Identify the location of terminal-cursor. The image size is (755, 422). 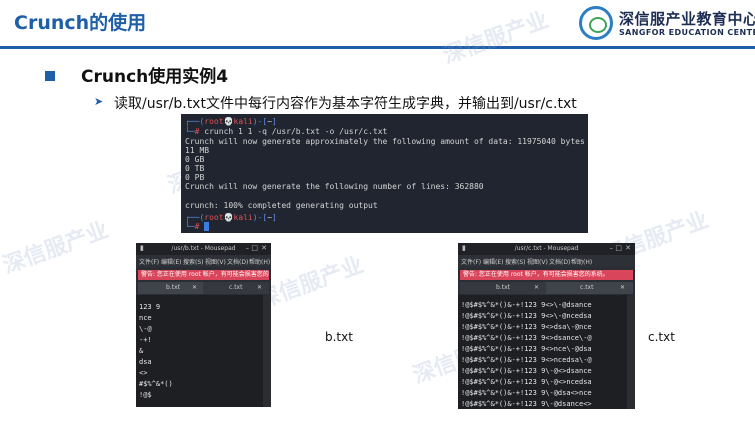
(207, 226).